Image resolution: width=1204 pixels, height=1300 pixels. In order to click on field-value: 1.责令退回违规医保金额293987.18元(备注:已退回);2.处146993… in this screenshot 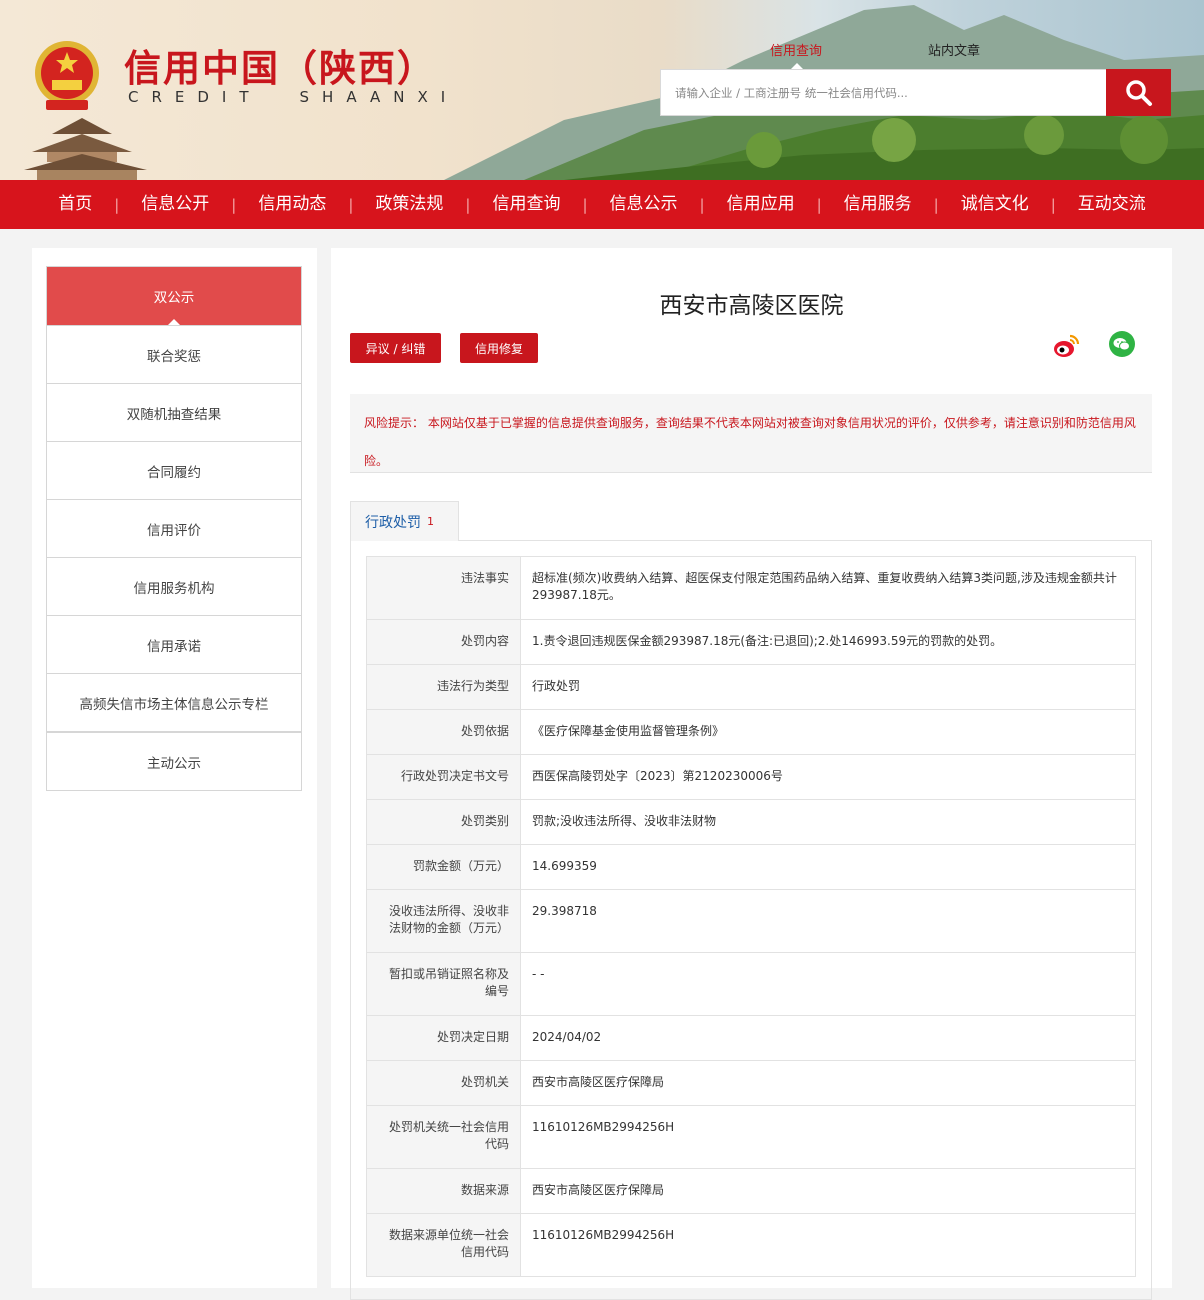, I will do `click(828, 642)`.